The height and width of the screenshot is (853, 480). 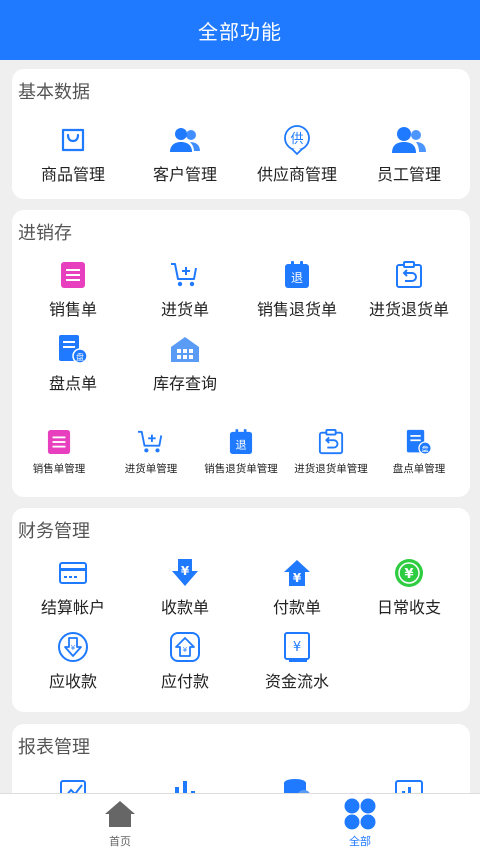 What do you see at coordinates (241, 469) in the screenshot?
I see `item-label: 销售退货单管理` at bounding box center [241, 469].